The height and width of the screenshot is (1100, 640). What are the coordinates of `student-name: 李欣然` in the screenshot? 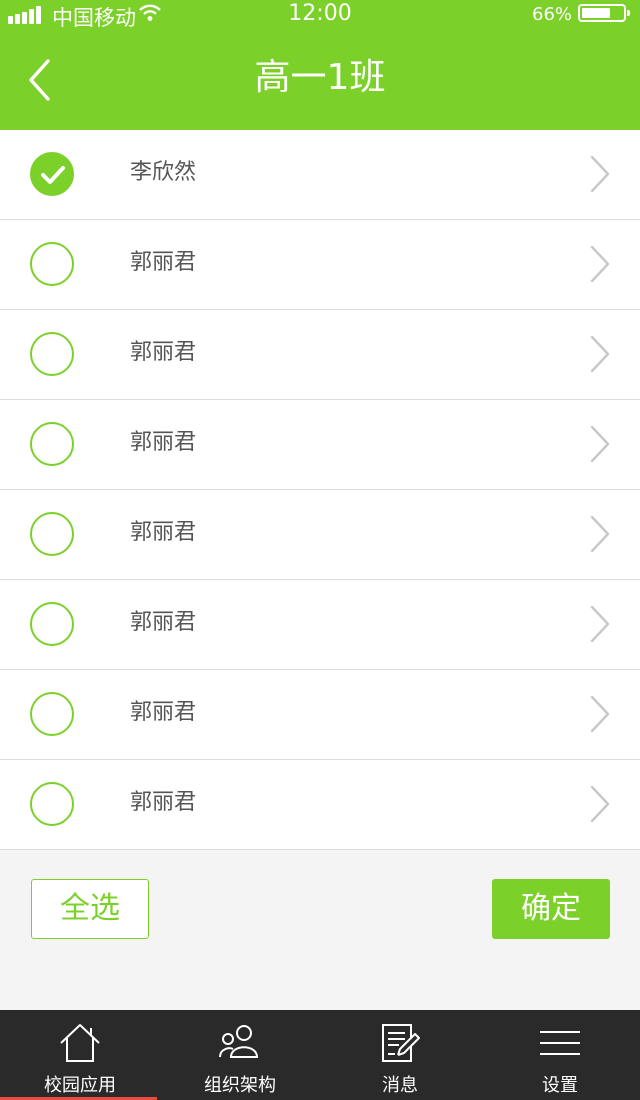 It's located at (163, 172).